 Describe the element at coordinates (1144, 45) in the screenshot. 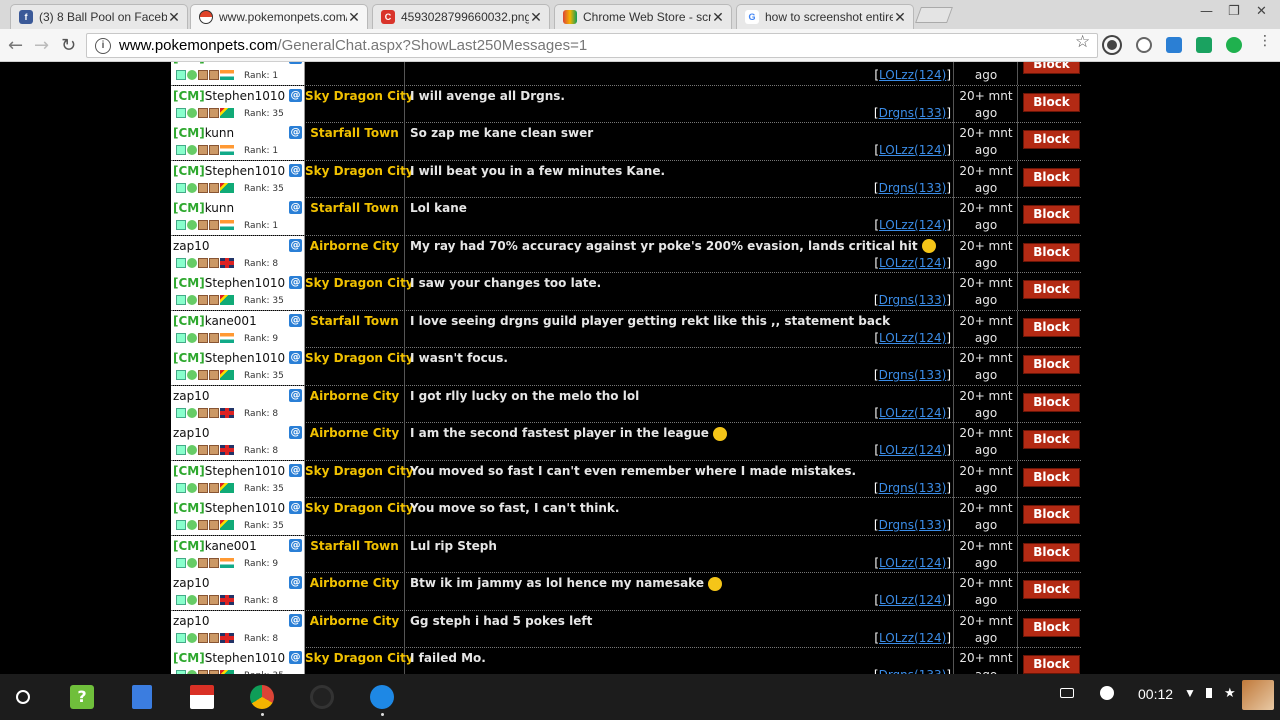

I see `eye-extension-icon` at that location.